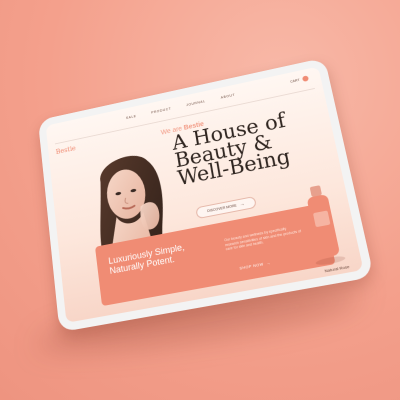 This screenshot has width=400, height=400. Describe the element at coordinates (65, 150) in the screenshot. I see `brand-logo: Bestie` at that location.